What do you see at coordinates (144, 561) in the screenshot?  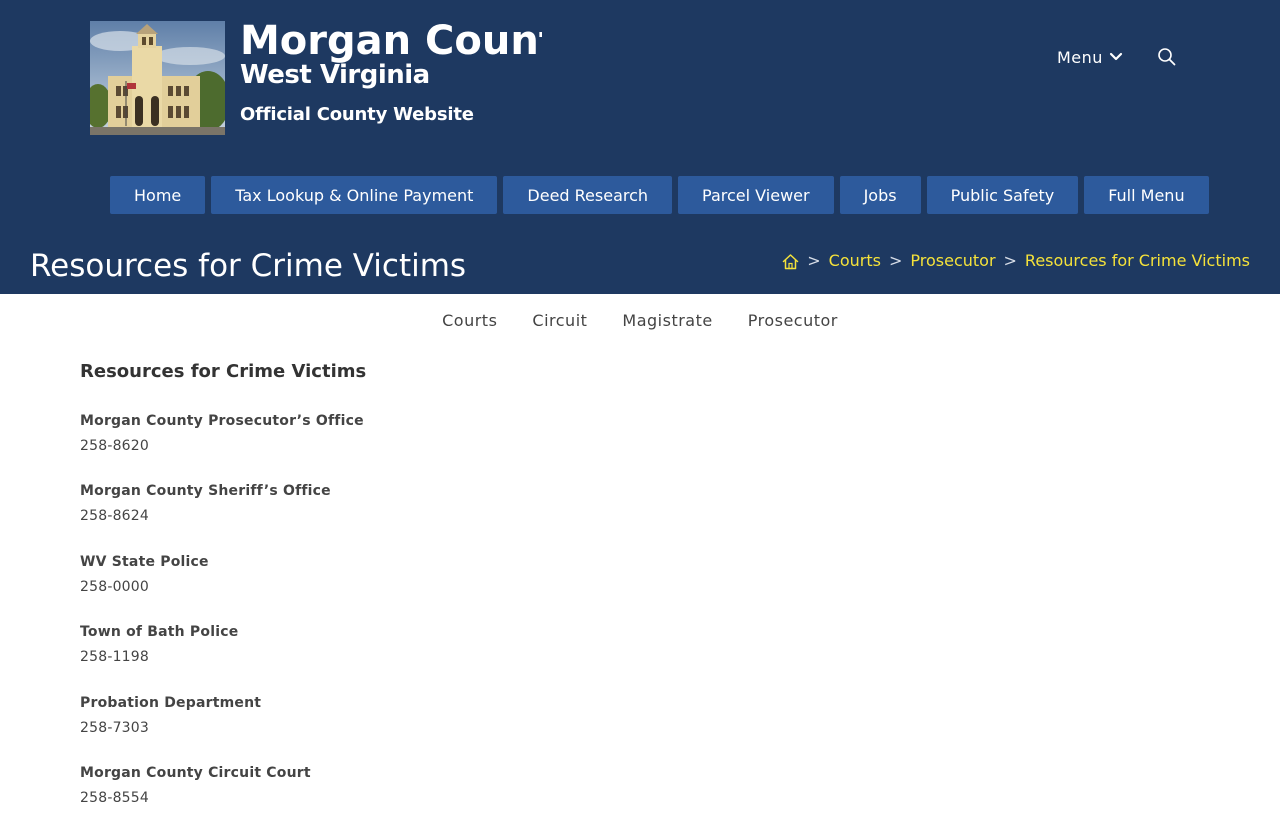 I see `contact-name: WV State Police` at bounding box center [144, 561].